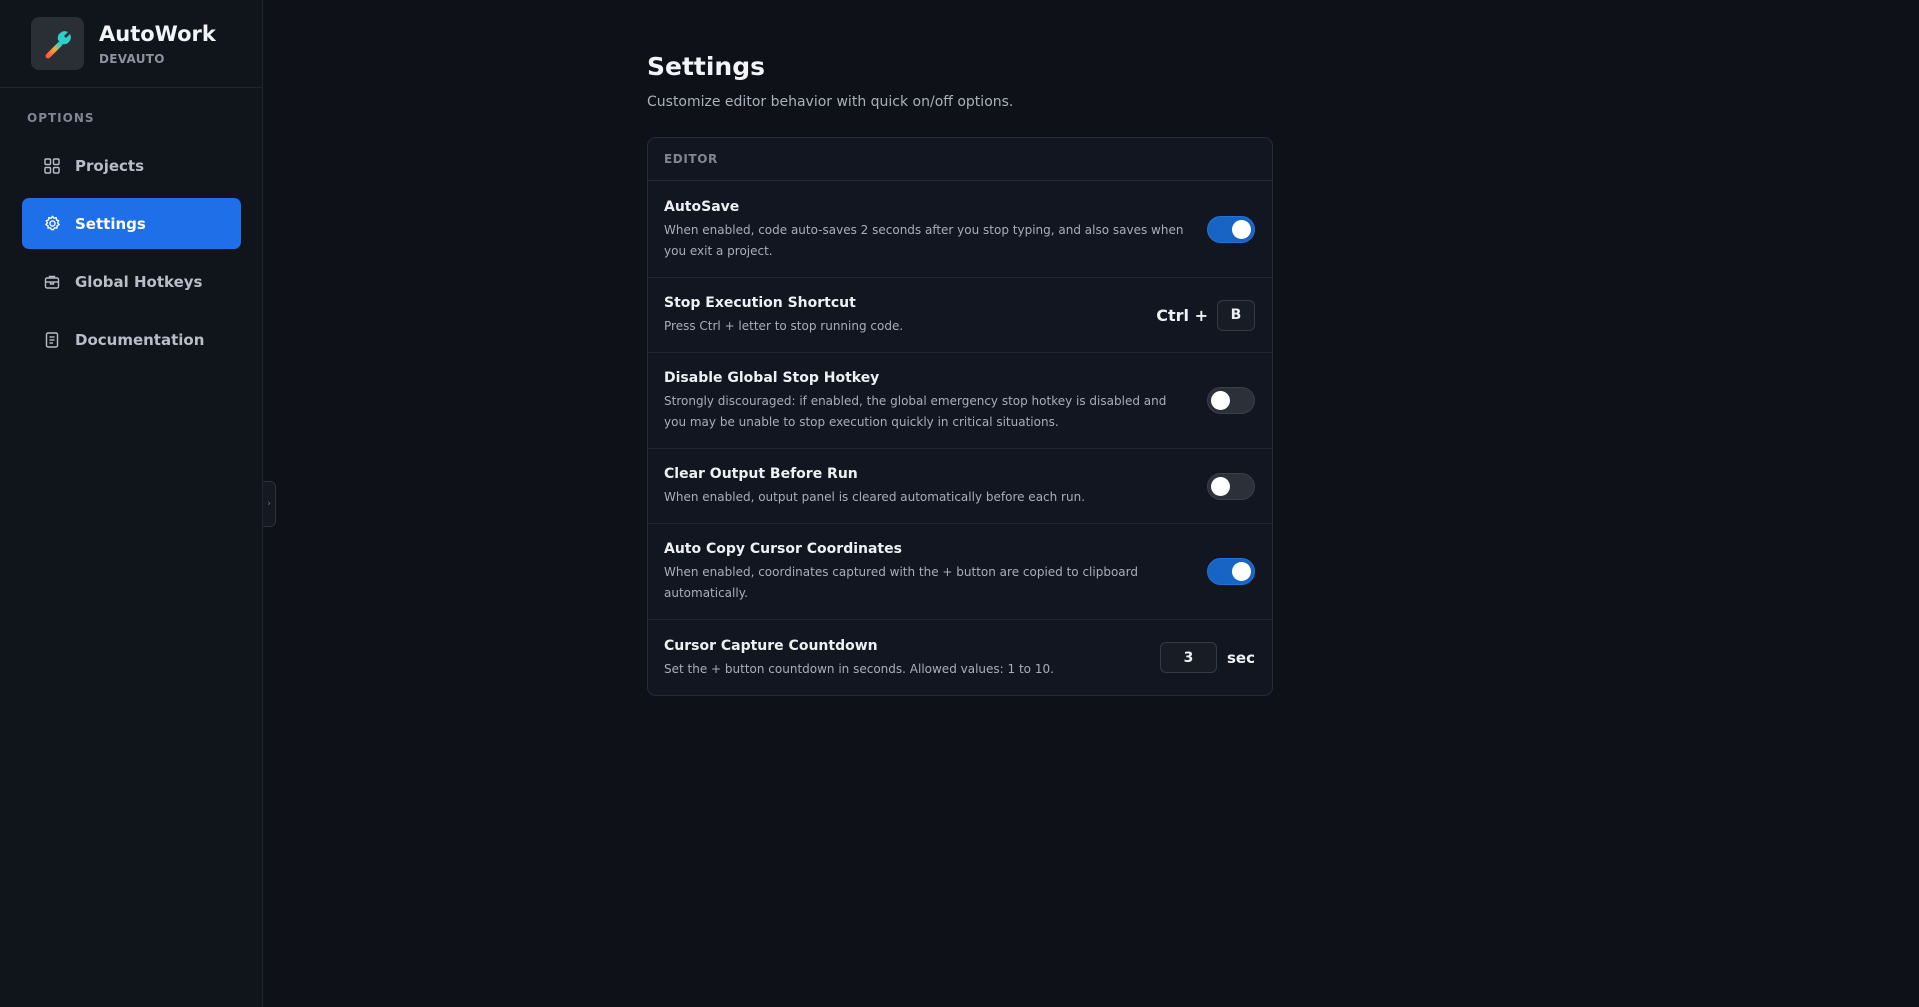  Describe the element at coordinates (61, 118) in the screenshot. I see `sidebar-section-label: OPTIONS` at that location.